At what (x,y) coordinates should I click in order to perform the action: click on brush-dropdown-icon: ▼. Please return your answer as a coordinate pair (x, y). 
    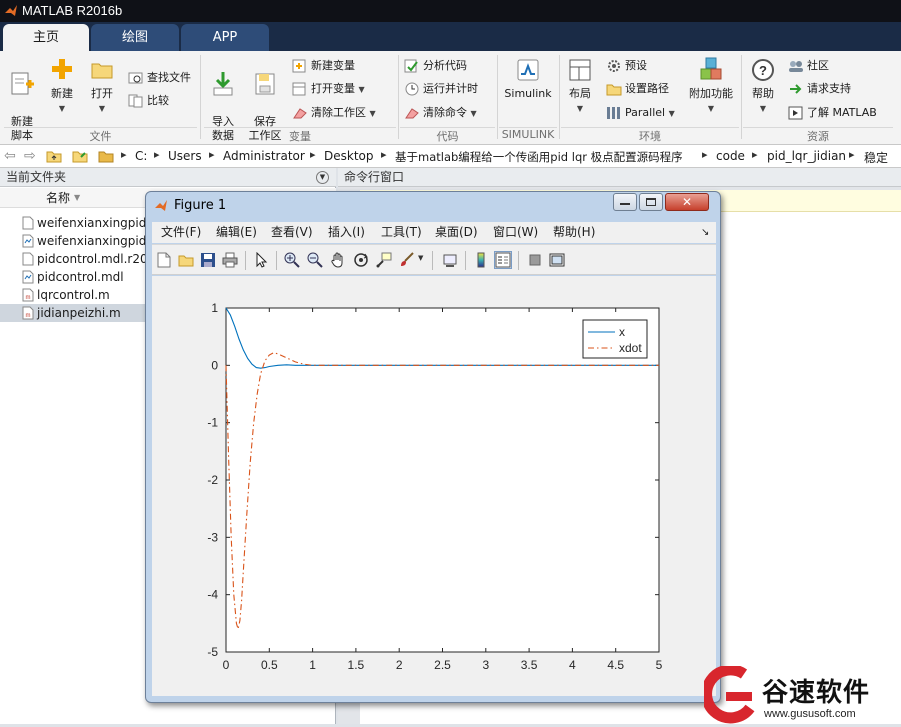
    Looking at the image, I should click on (420, 258).